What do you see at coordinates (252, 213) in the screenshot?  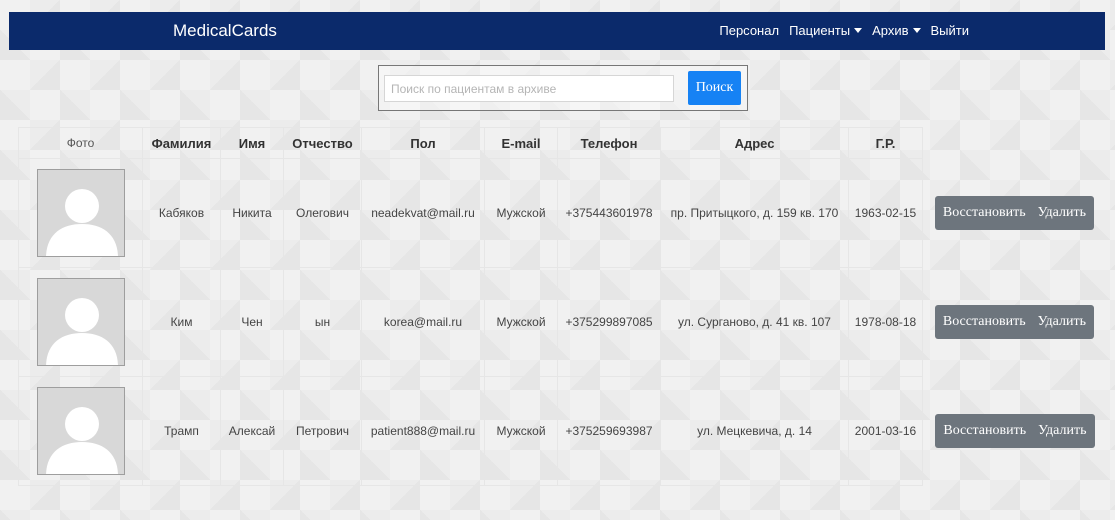 I see `cell-name: Никита` at bounding box center [252, 213].